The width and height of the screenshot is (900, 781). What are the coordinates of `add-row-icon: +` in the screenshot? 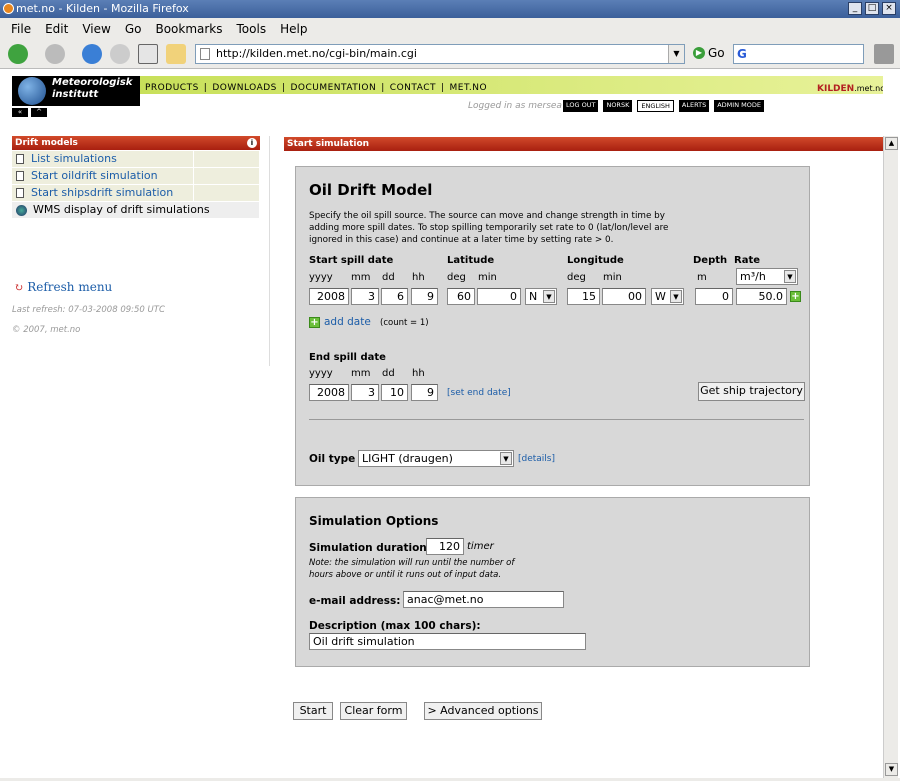 It's located at (795, 296).